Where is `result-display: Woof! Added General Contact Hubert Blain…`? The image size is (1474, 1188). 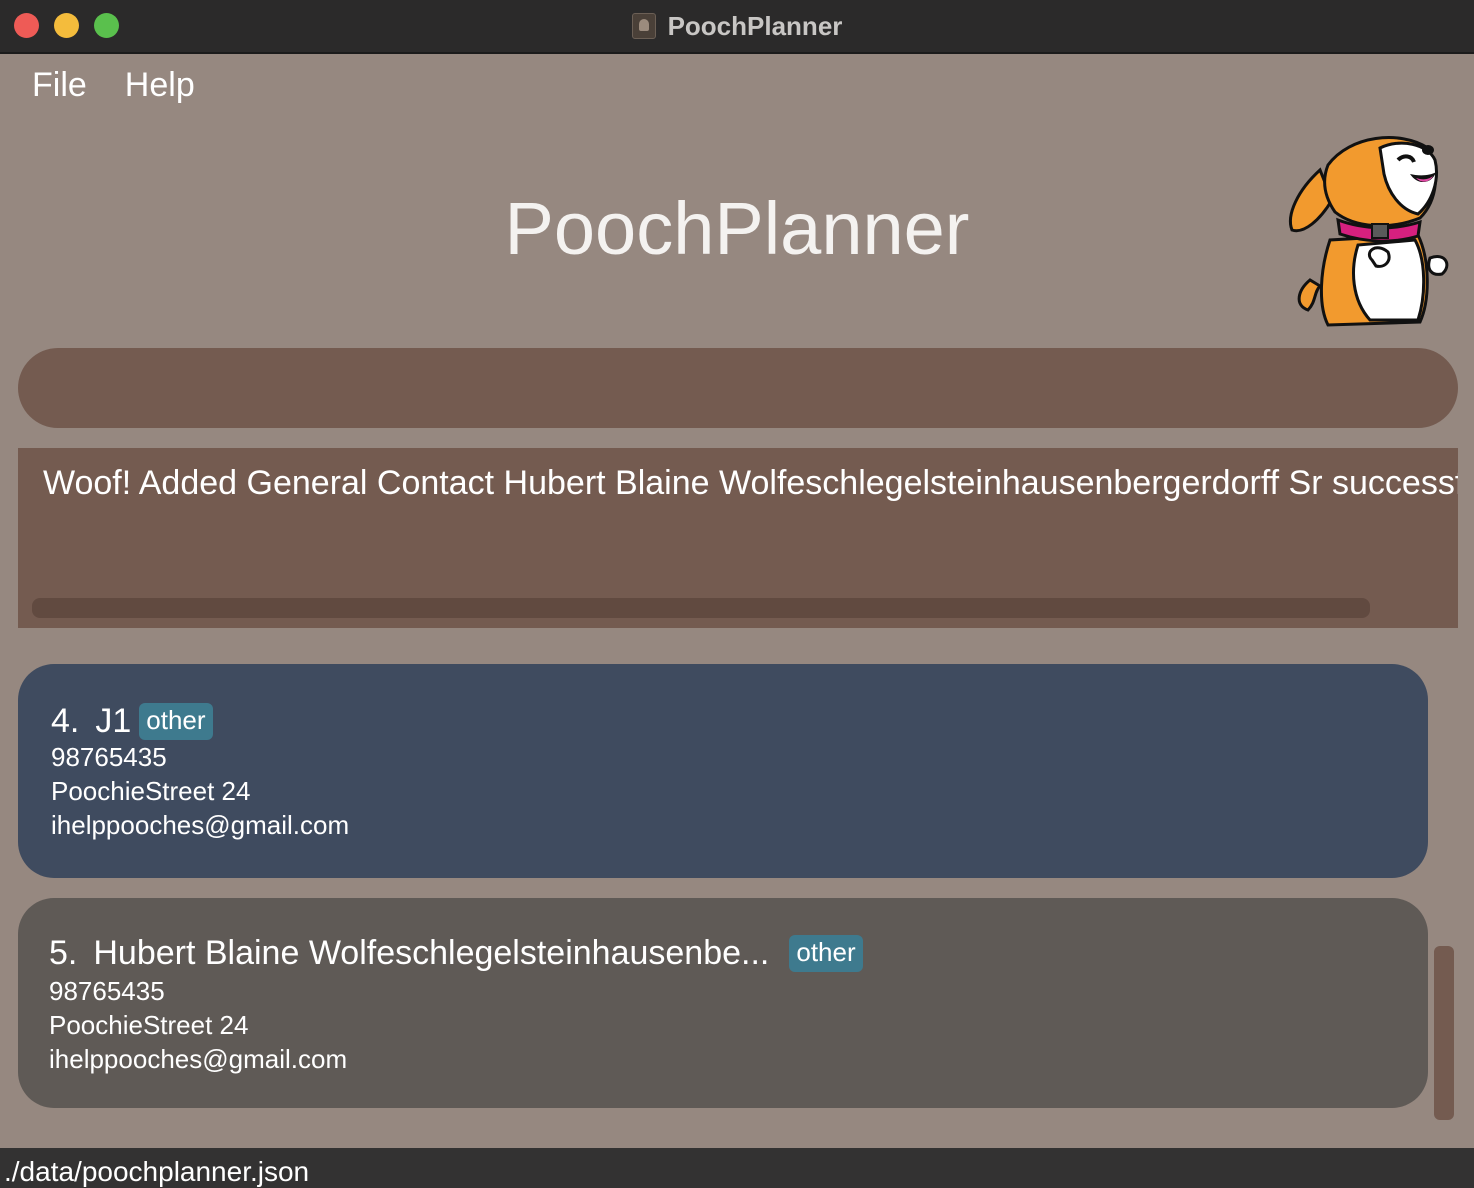
result-display: Woof! Added General Contact Hubert Blain… is located at coordinates (738, 538).